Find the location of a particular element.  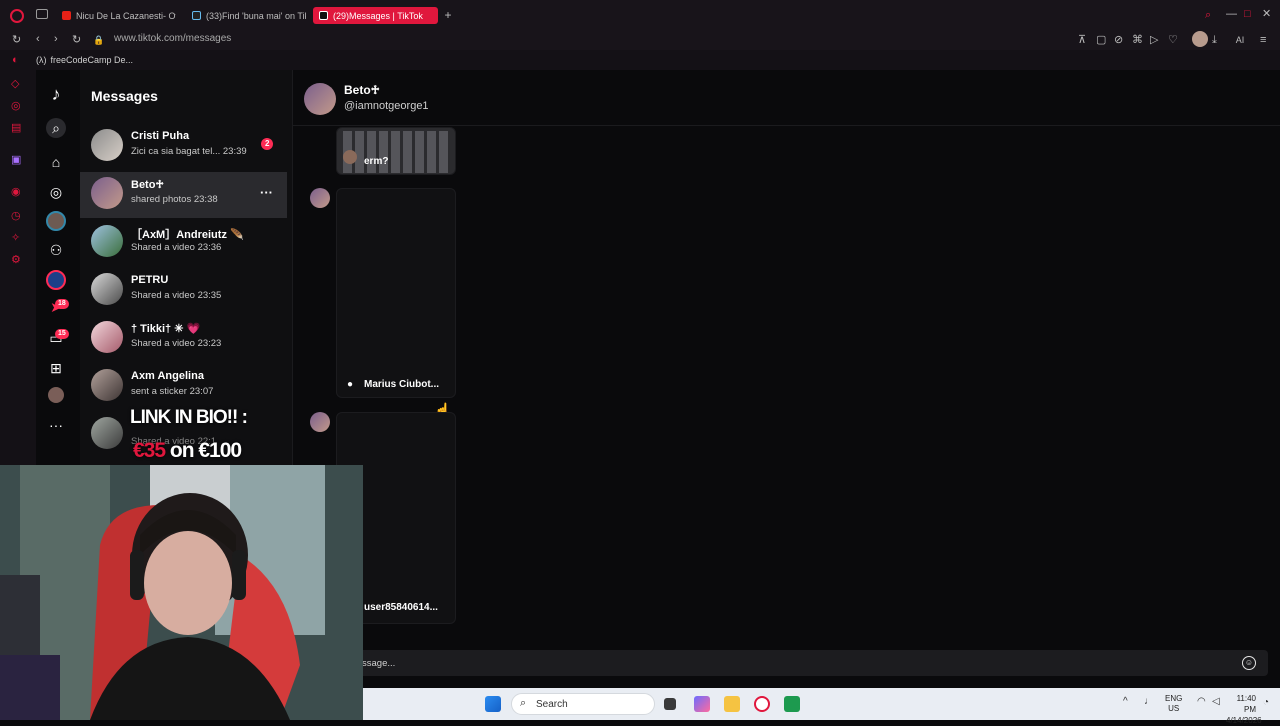

conversation-preview: Shared a video 23:23 is located at coordinates (176, 343).